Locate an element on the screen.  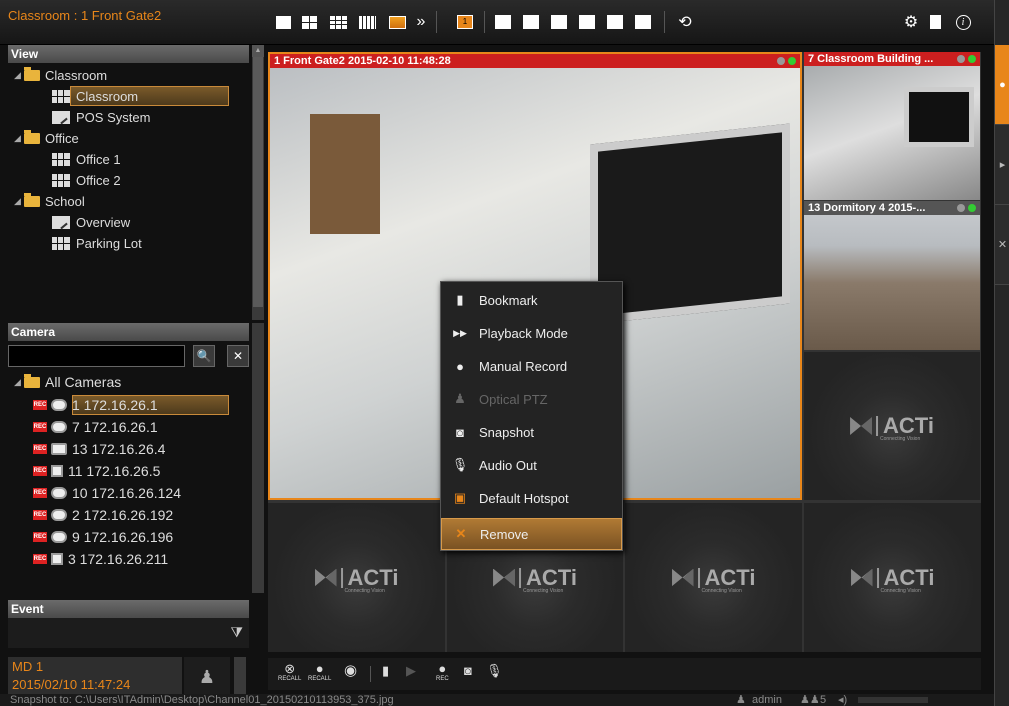
audio-button: 🎙 is located at coordinates (494, 671).